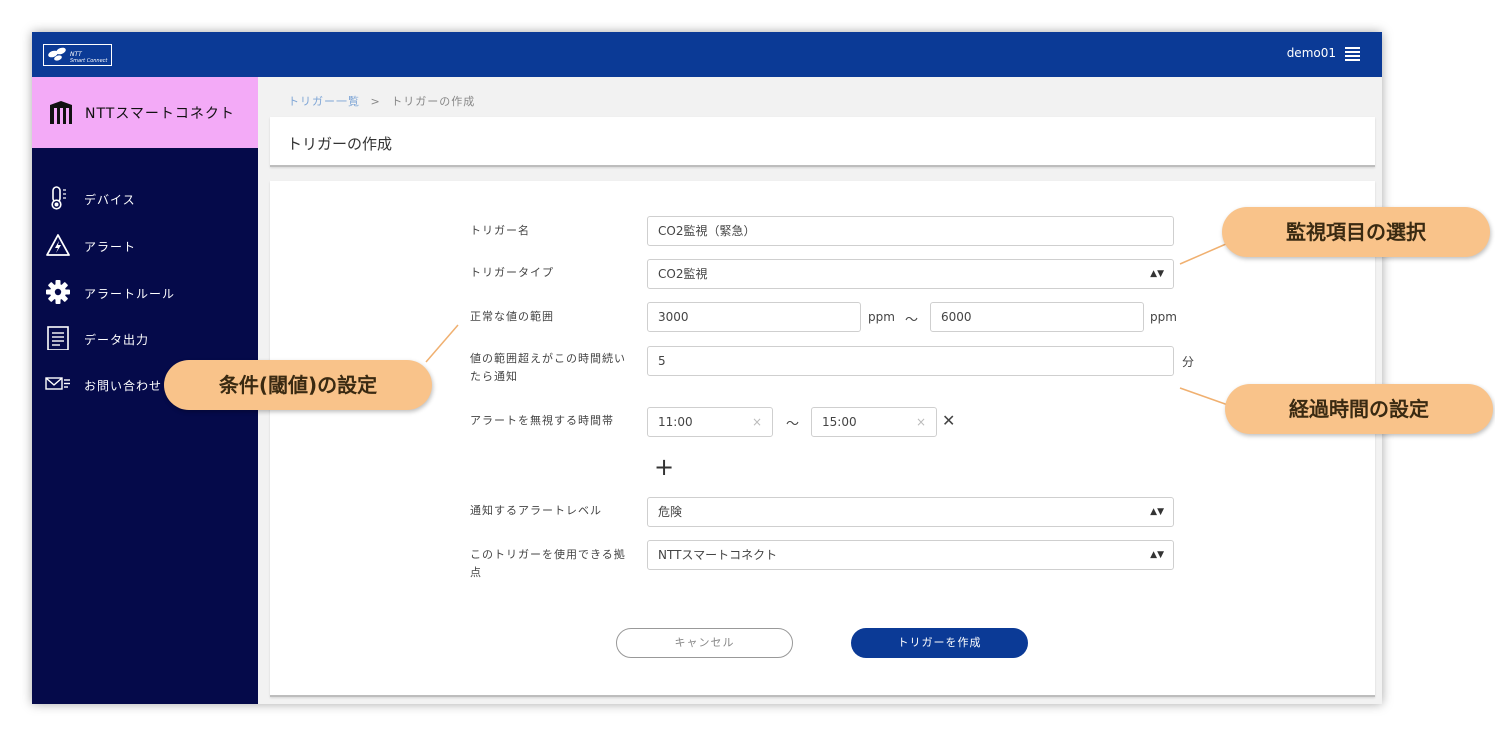  I want to click on callout-monitor-item: 監視項目の選択, so click(1356, 232).